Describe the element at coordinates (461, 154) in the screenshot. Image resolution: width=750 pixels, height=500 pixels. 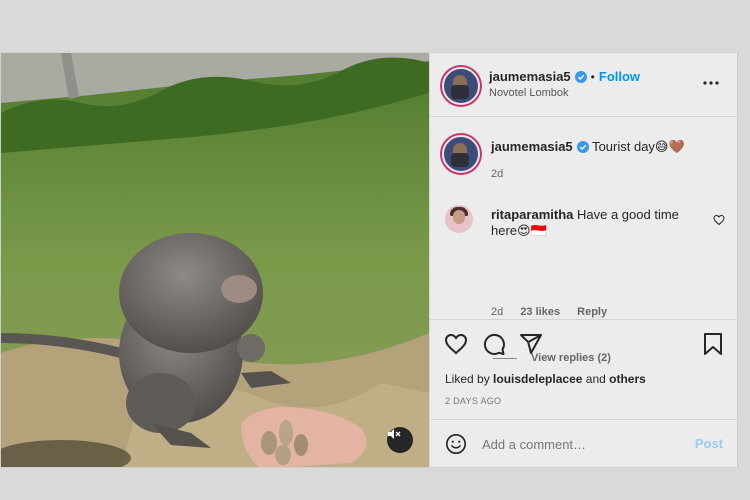
I see `caption-author-avatar` at that location.